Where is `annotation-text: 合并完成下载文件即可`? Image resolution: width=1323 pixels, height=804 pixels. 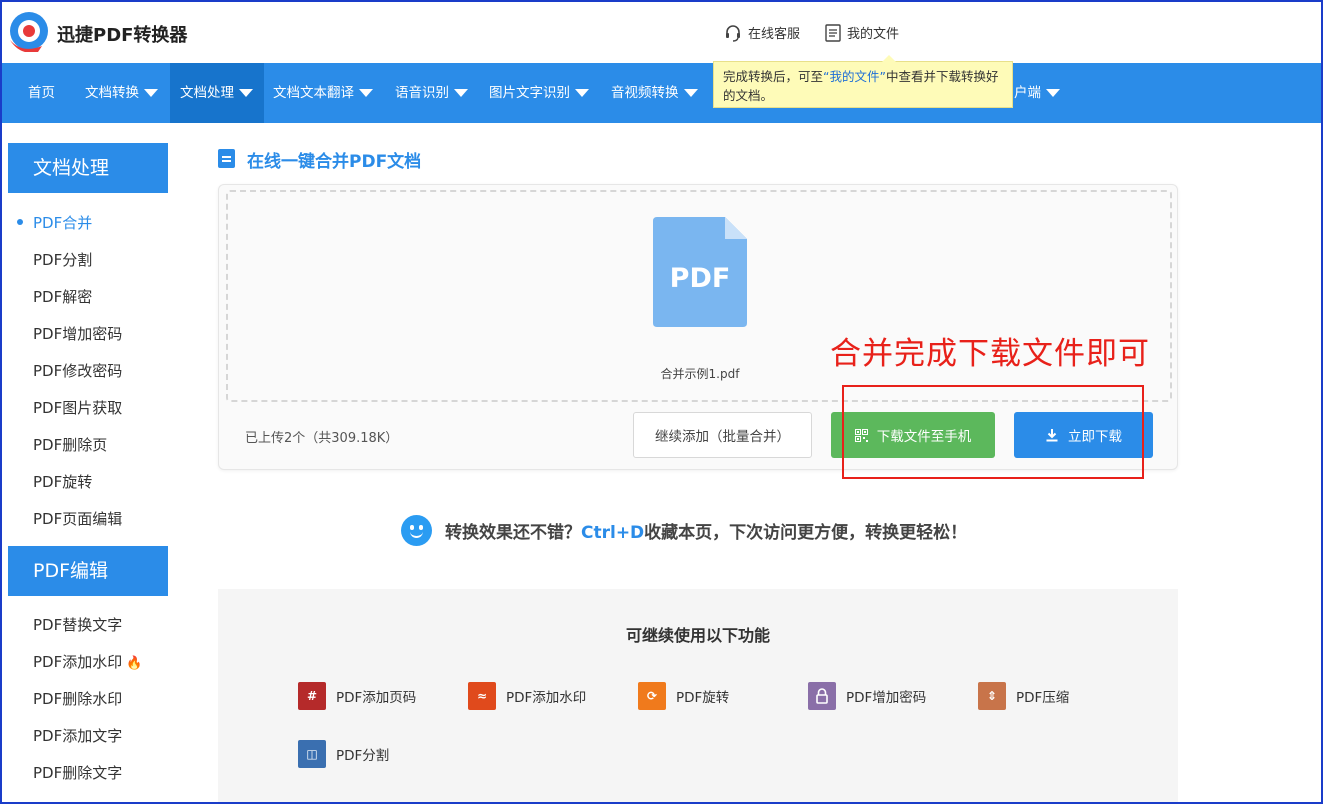 annotation-text: 合并完成下载文件即可 is located at coordinates (990, 354).